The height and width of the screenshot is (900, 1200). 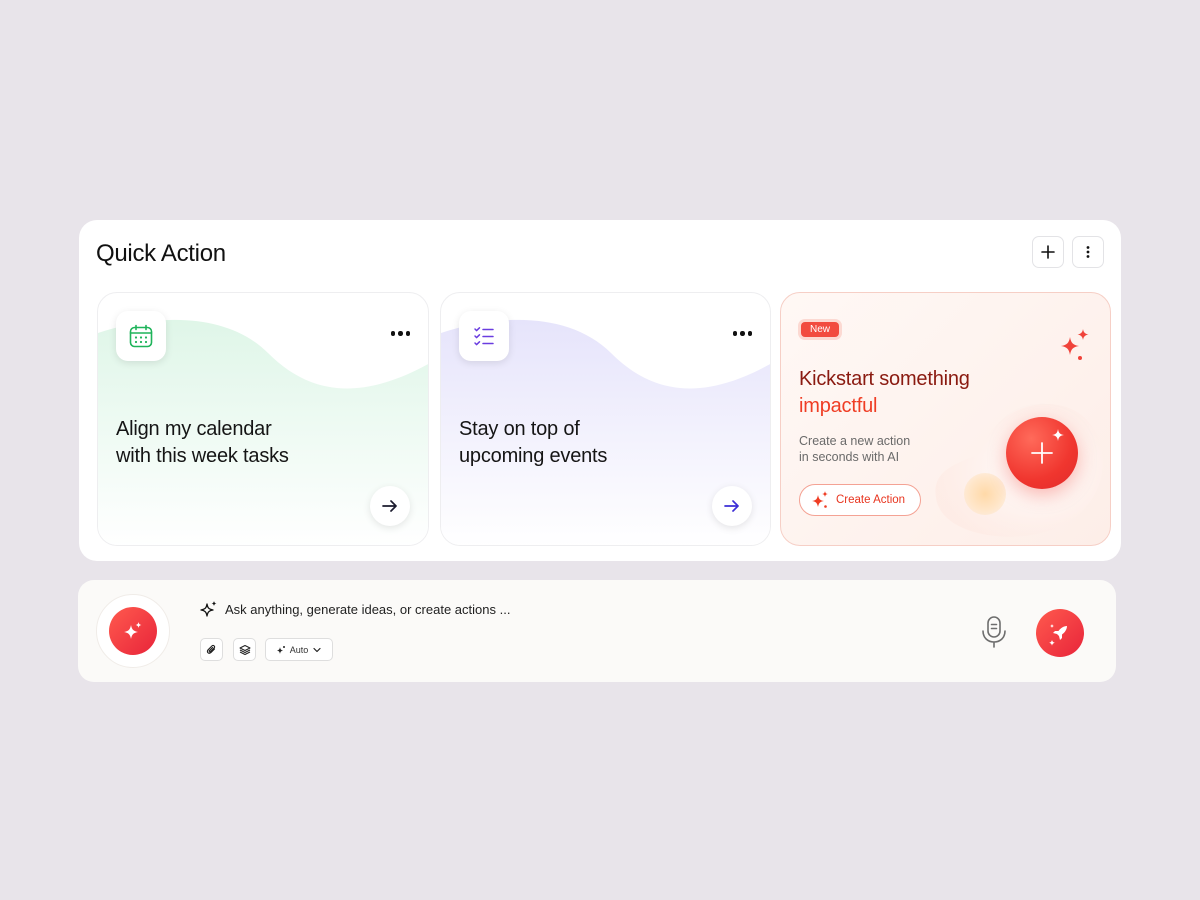 I want to click on promo-title: Kickstart something impactful, so click(x=914, y=393).